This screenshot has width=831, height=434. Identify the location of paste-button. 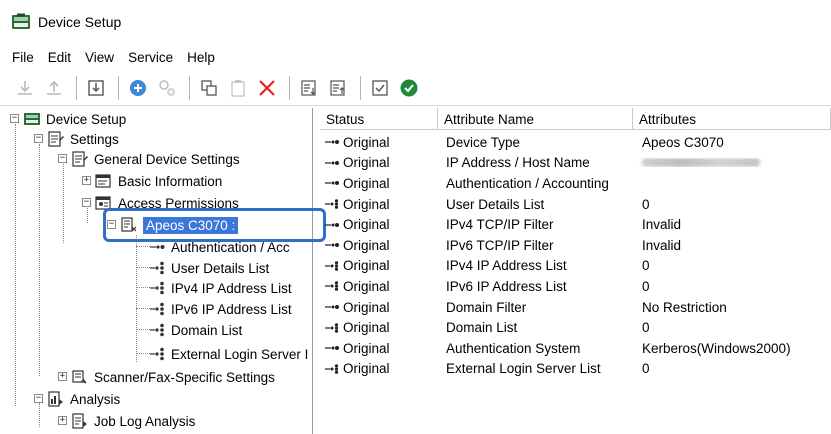
(238, 88).